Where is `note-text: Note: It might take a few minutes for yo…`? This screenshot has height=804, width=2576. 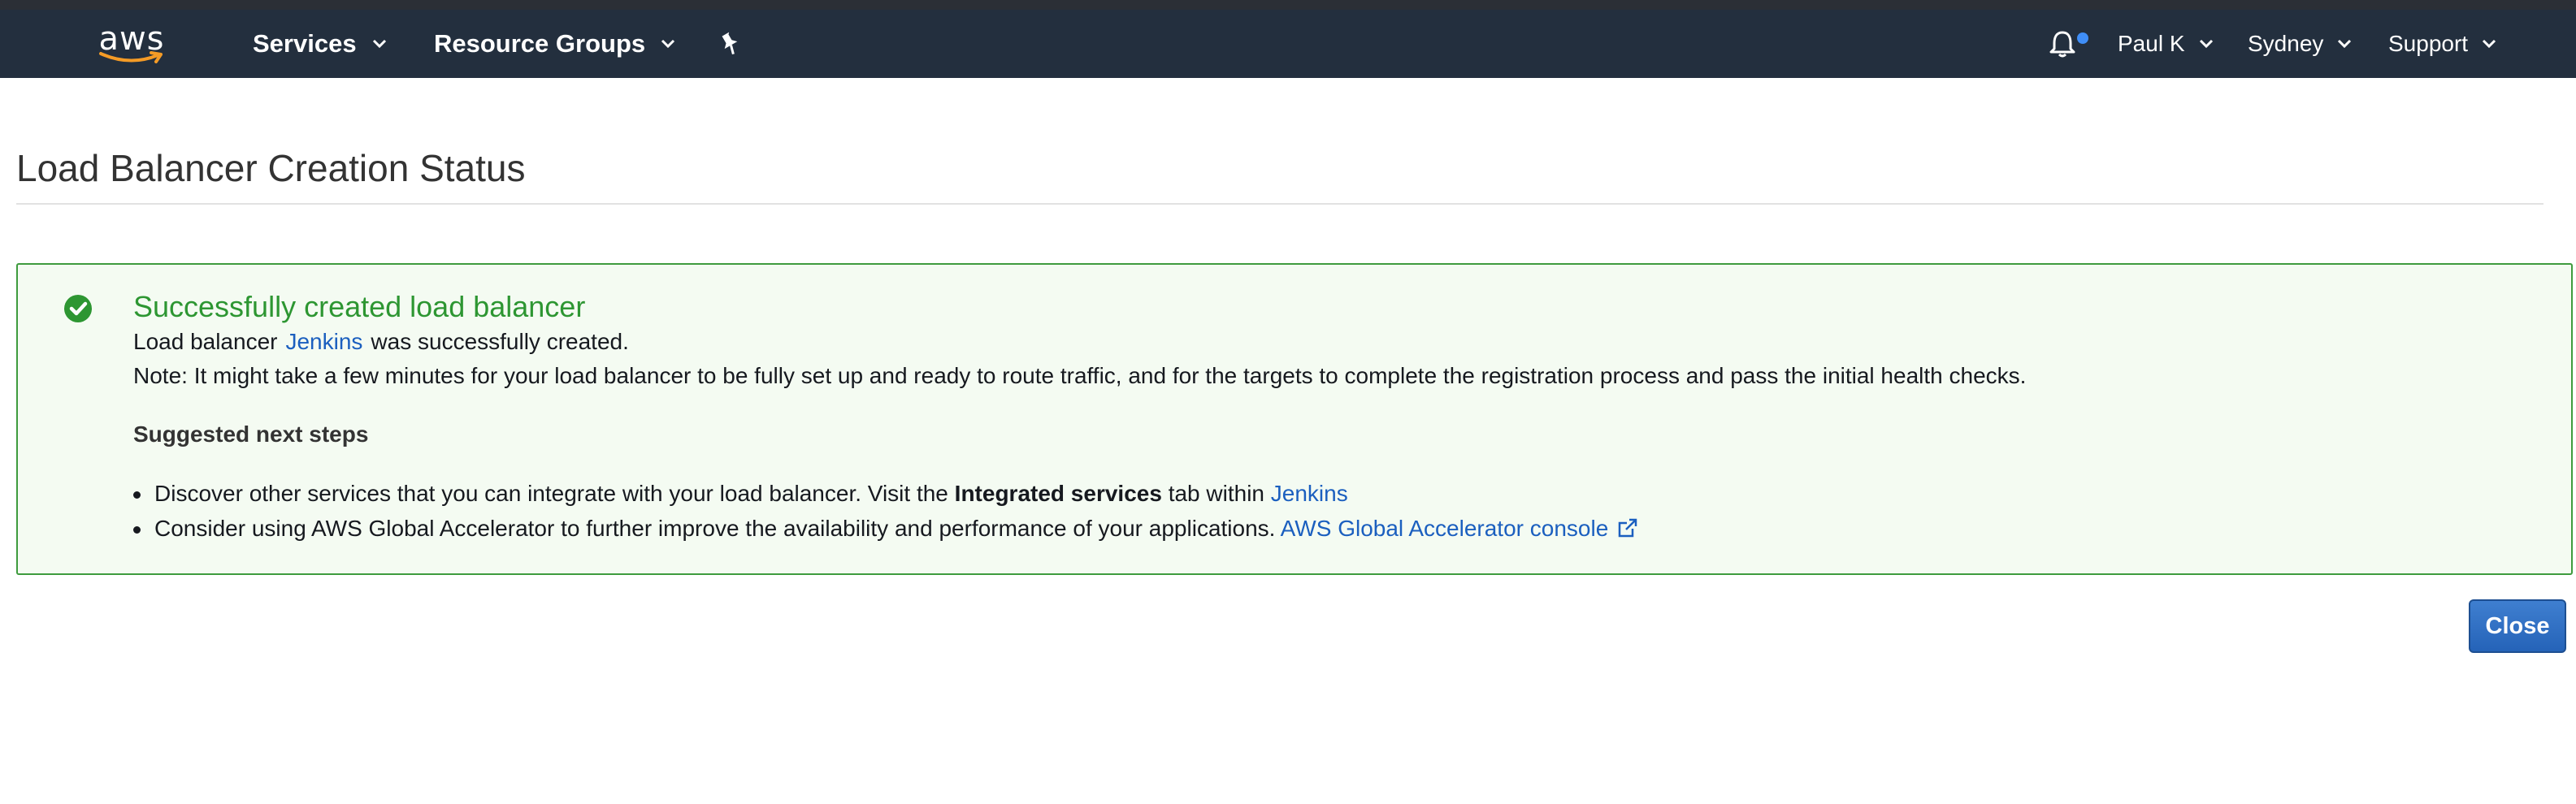
note-text: Note: It might take a few minutes for yo… is located at coordinates (1080, 375).